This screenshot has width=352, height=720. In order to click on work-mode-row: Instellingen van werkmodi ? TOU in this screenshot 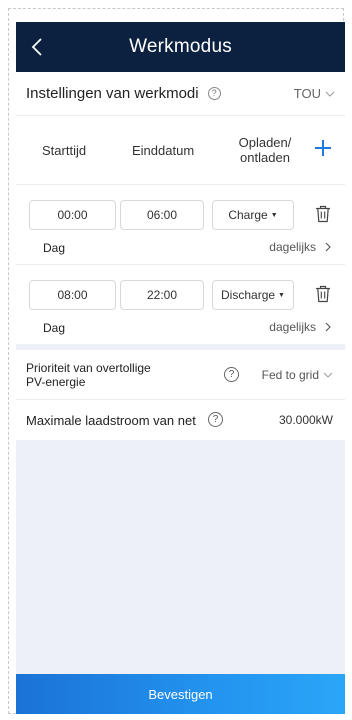, I will do `click(180, 94)`.